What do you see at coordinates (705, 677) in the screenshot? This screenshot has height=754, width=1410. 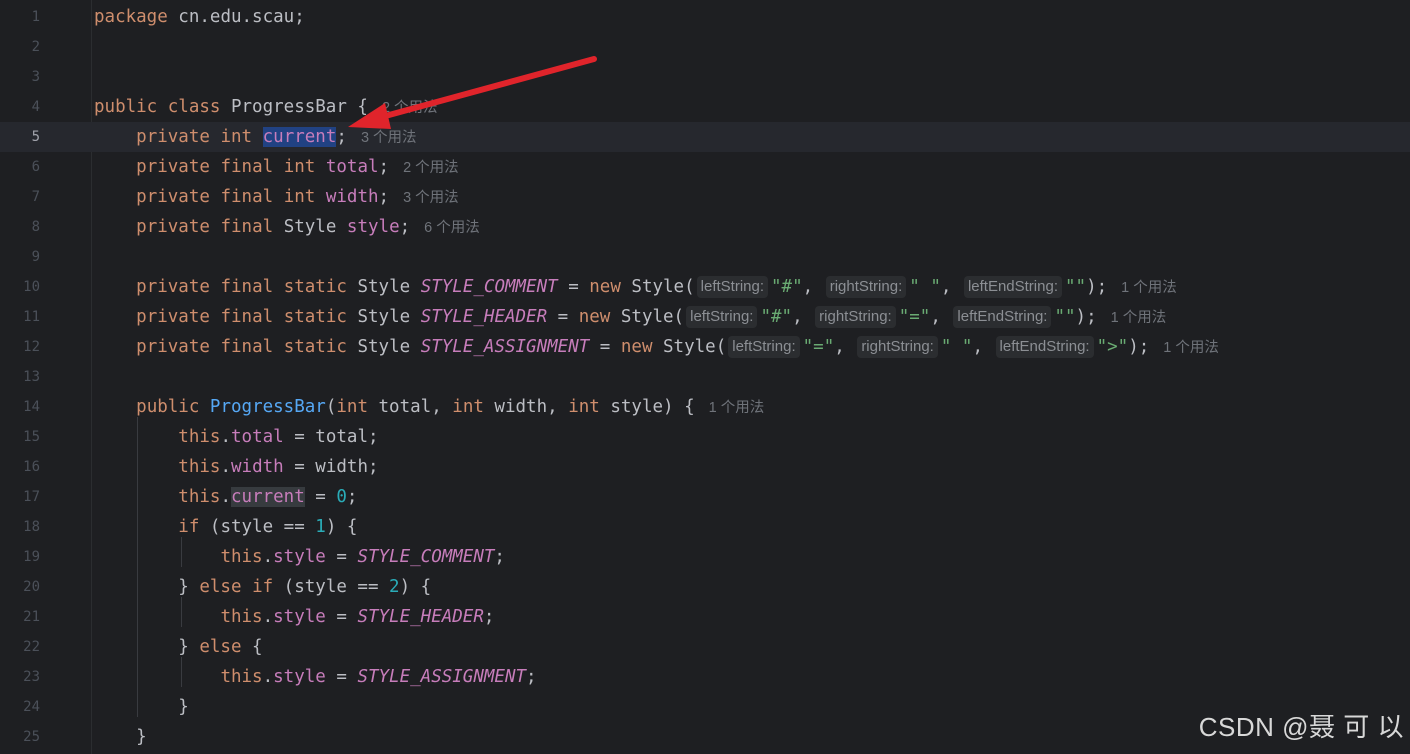 I see `code-line: 23 this.style = STYLE_ASSIGNMENT;` at bounding box center [705, 677].